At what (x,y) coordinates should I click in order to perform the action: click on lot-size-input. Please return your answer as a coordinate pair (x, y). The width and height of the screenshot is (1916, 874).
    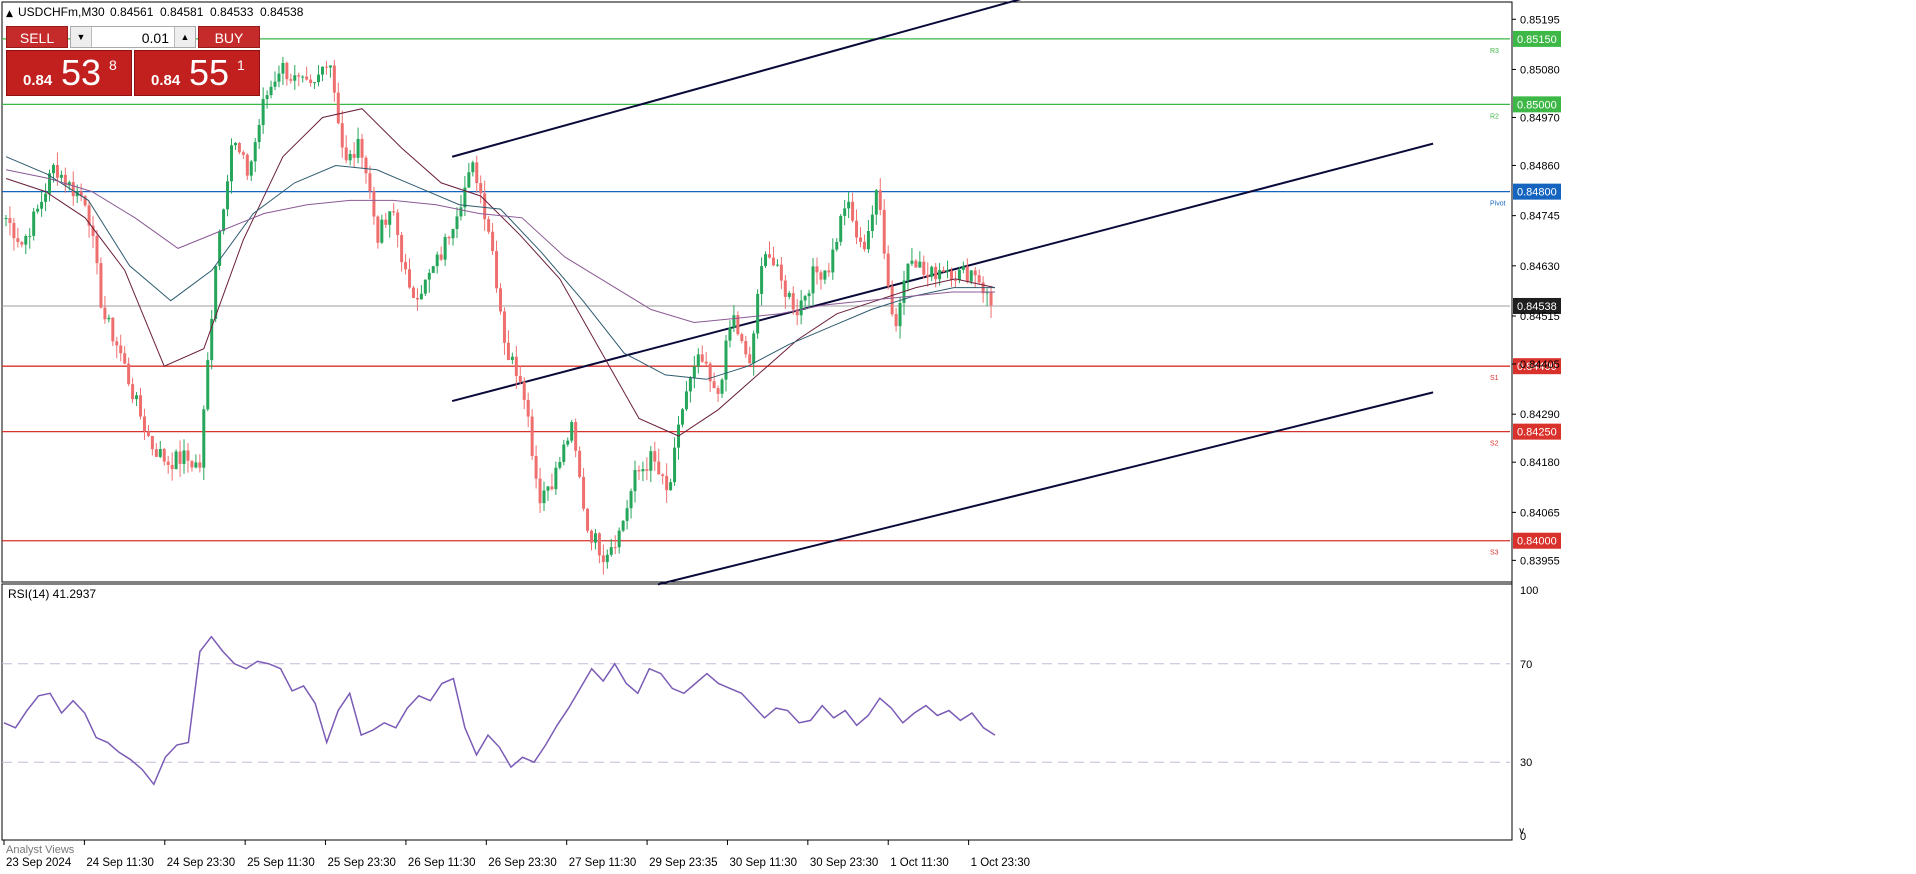
    Looking at the image, I should click on (133, 38).